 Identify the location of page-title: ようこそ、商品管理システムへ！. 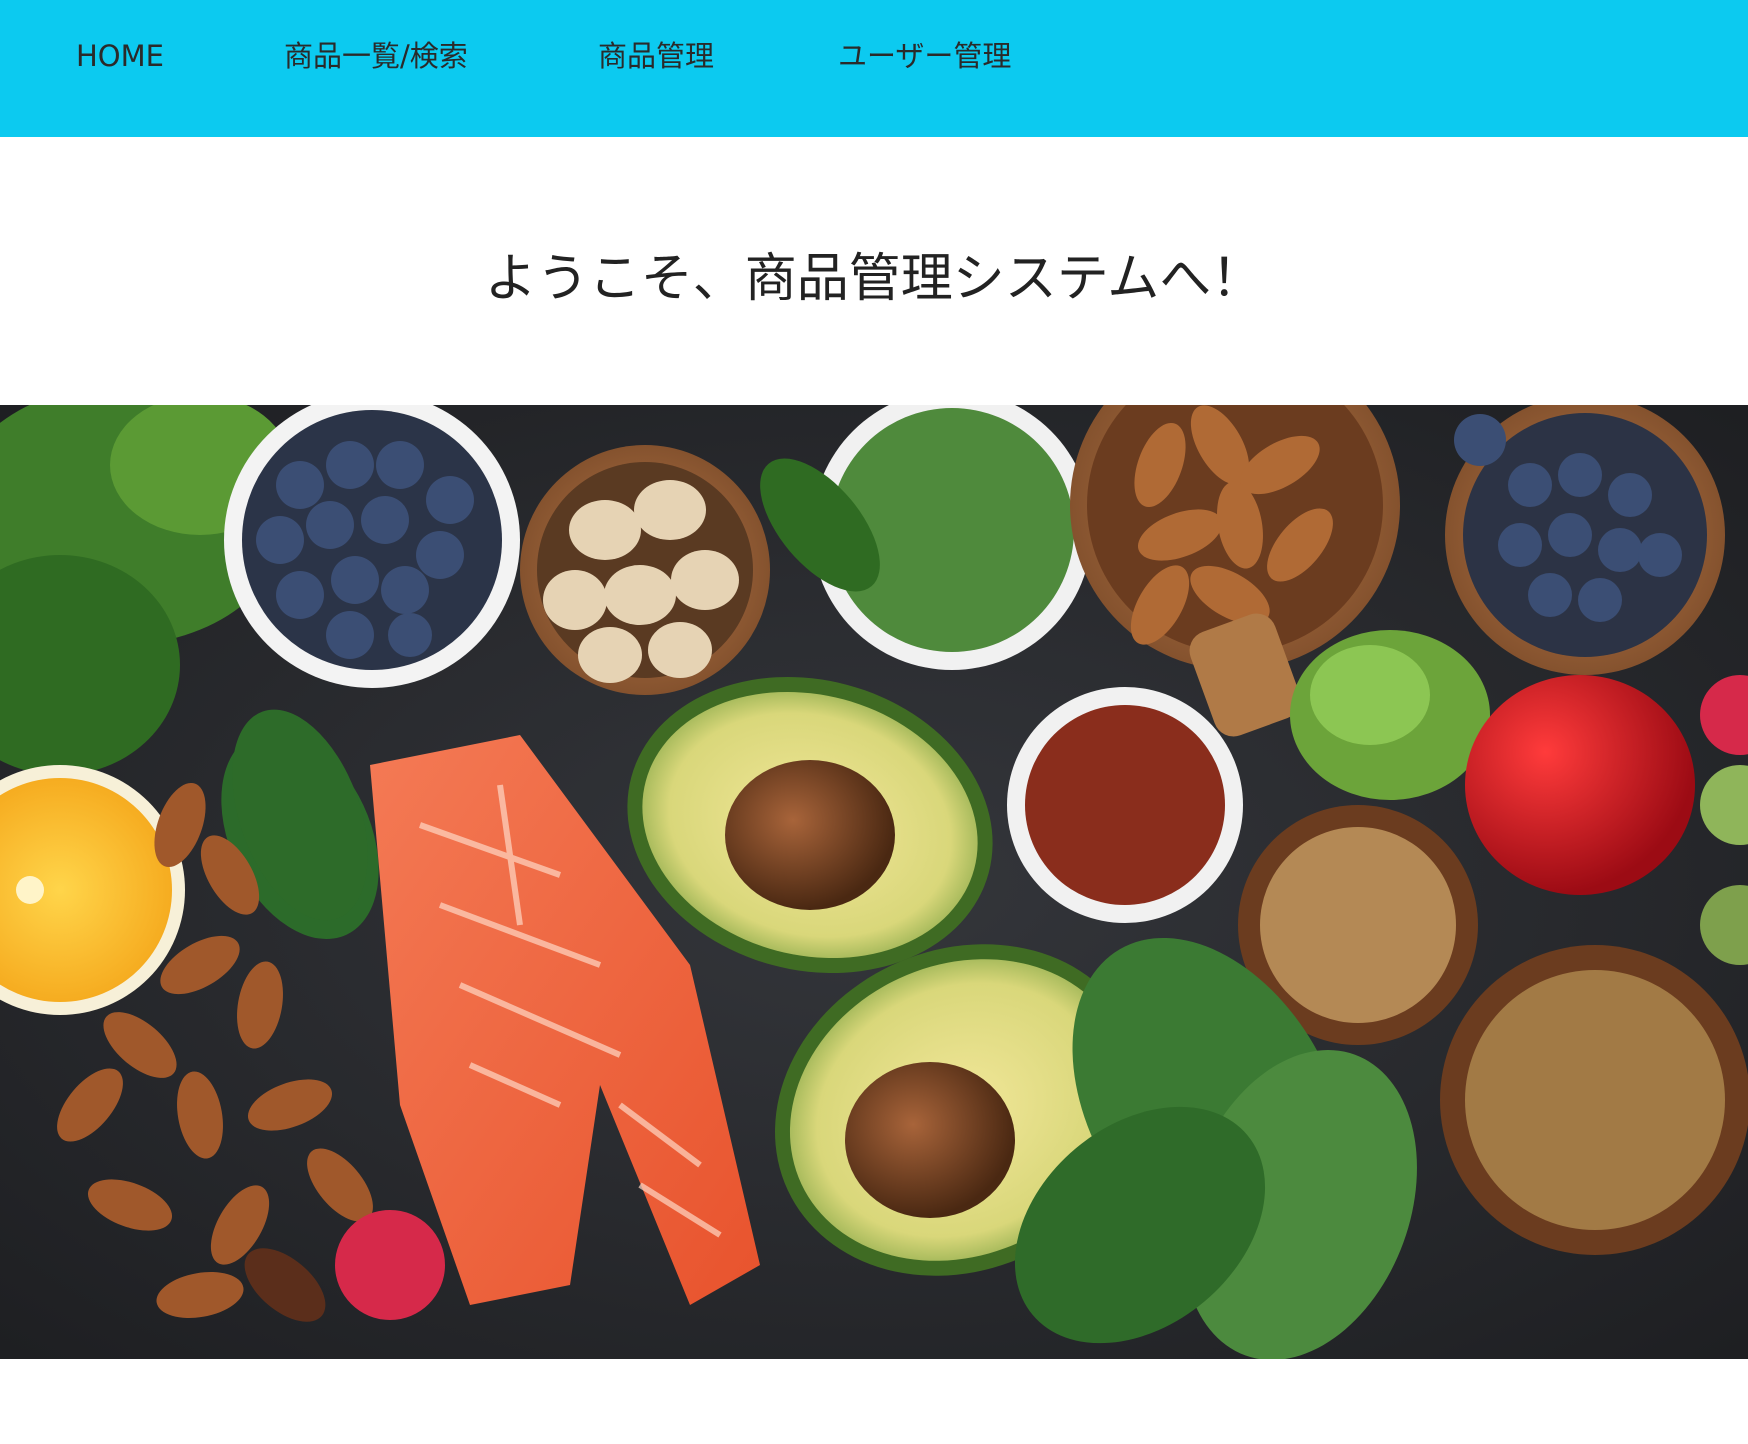
(874, 279).